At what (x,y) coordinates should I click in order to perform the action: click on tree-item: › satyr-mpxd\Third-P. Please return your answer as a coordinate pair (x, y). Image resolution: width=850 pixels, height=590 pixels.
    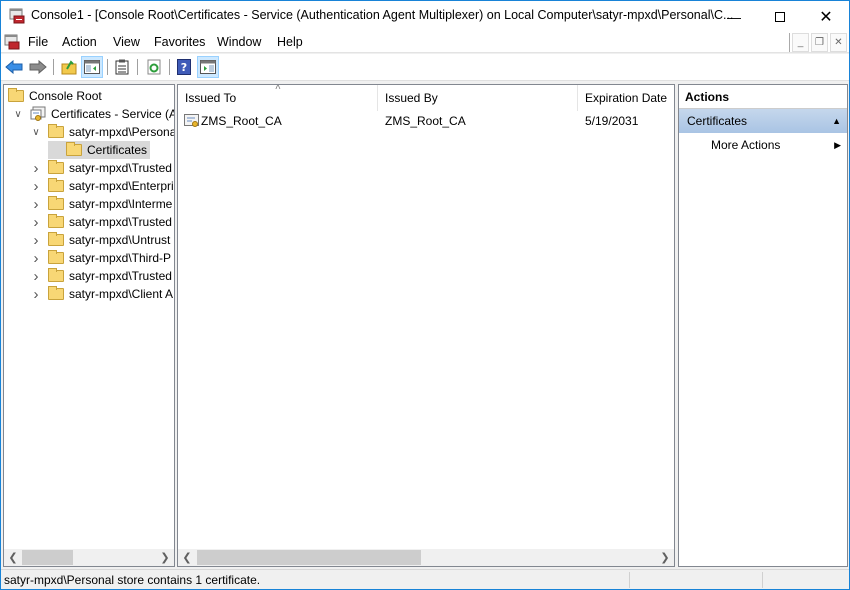
    Looking at the image, I should click on (101, 258).